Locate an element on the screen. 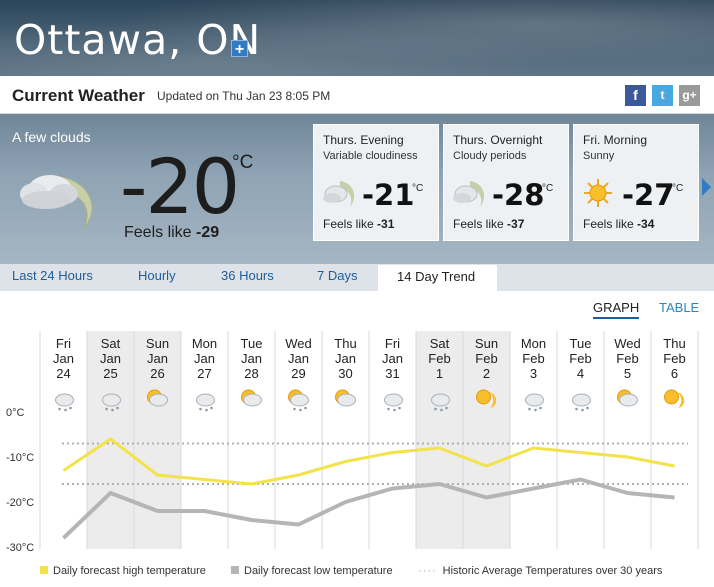 Image resolution: width=714 pixels, height=587 pixels. forecast-description: Variable cloudiness is located at coordinates (370, 156).